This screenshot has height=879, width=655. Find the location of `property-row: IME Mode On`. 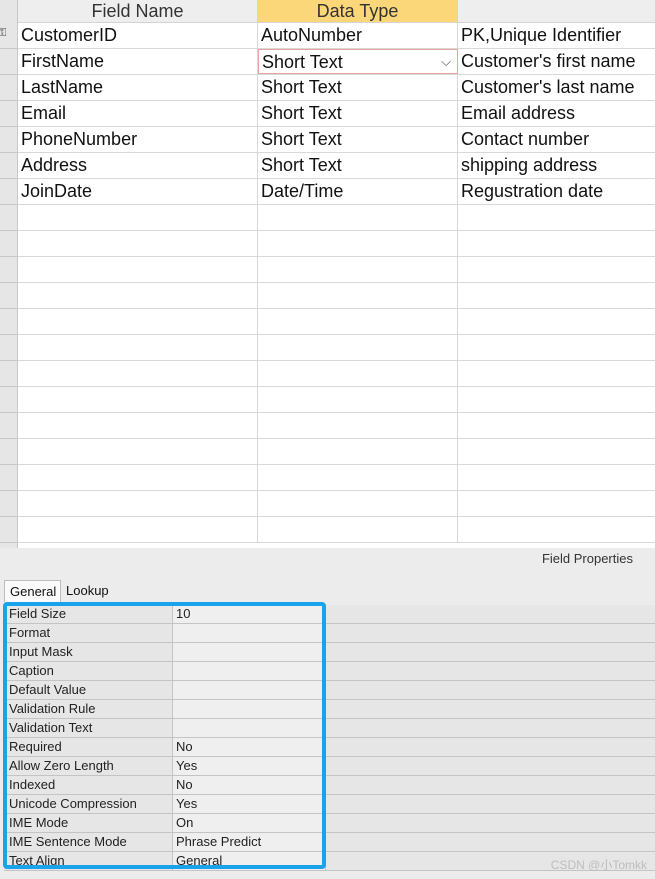

property-row: IME Mode On is located at coordinates (329, 823).